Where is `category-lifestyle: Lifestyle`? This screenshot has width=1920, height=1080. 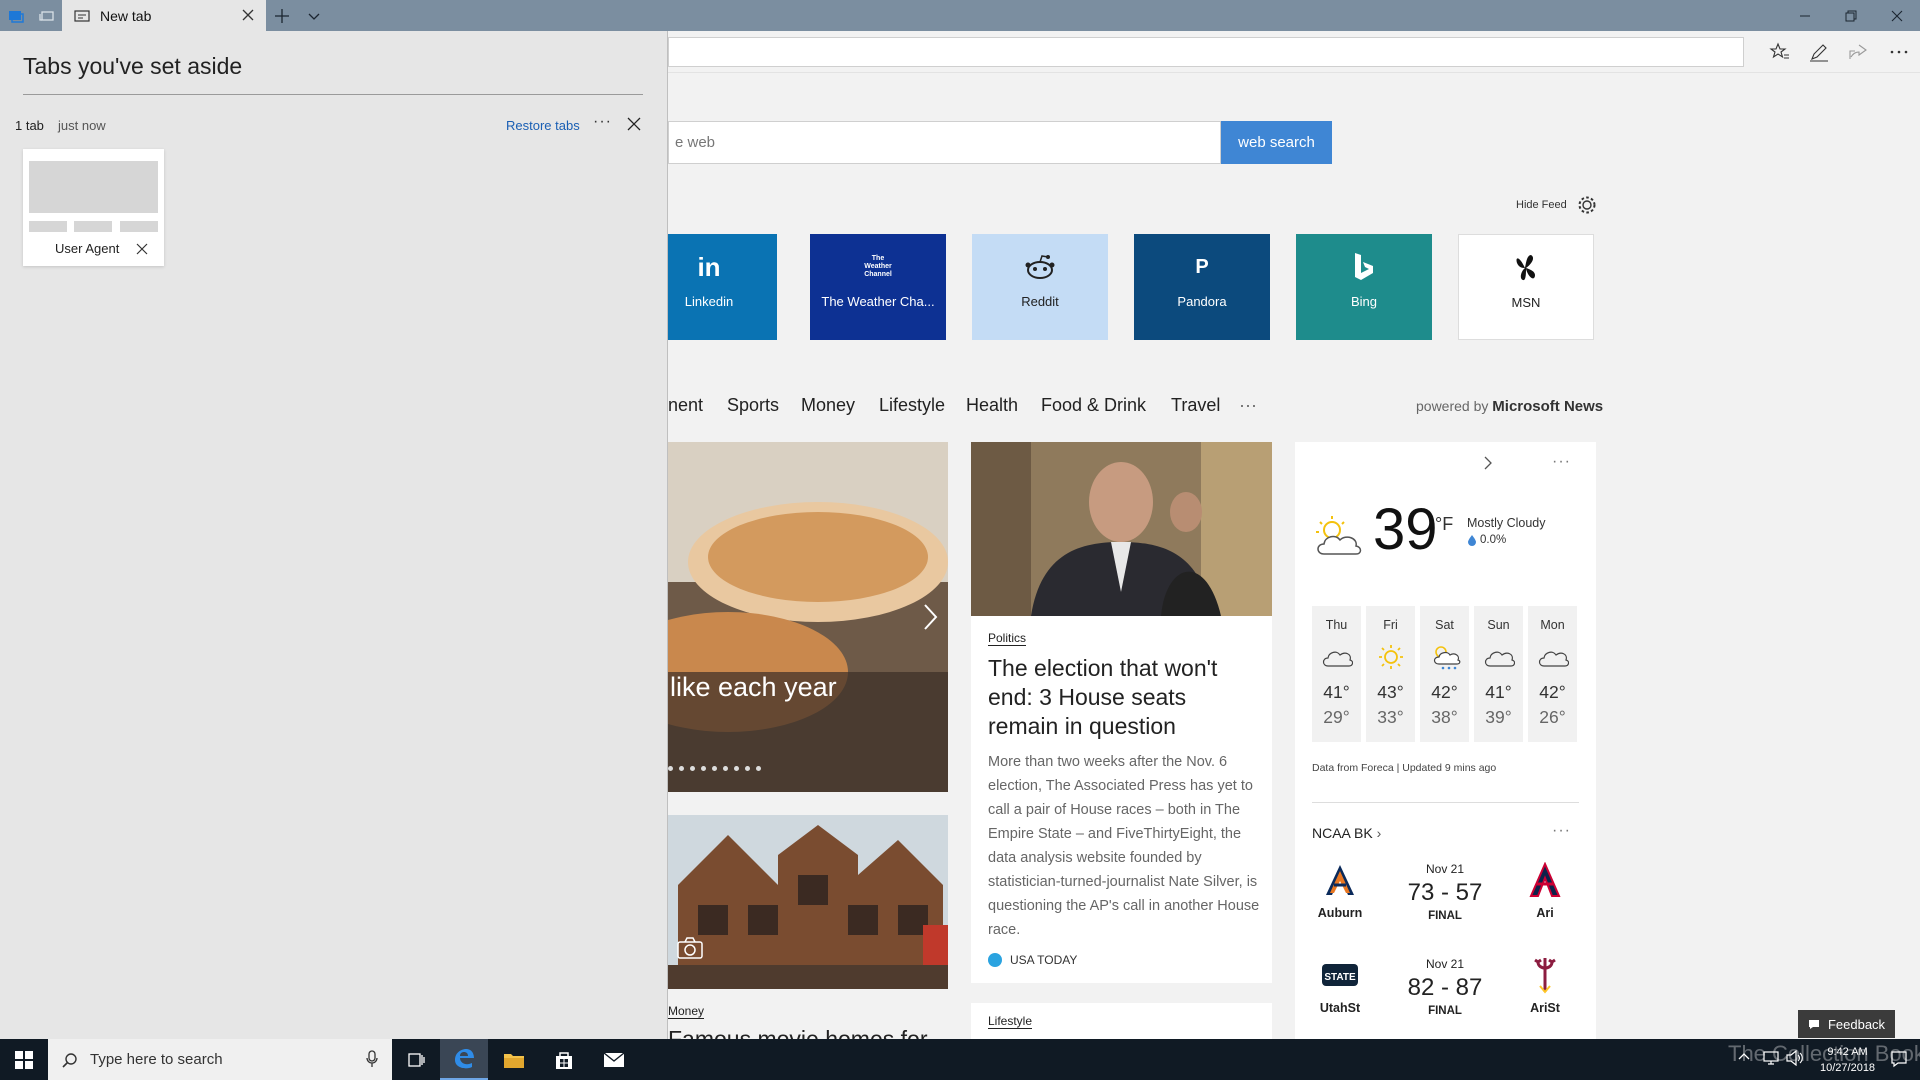 category-lifestyle: Lifestyle is located at coordinates (912, 405).